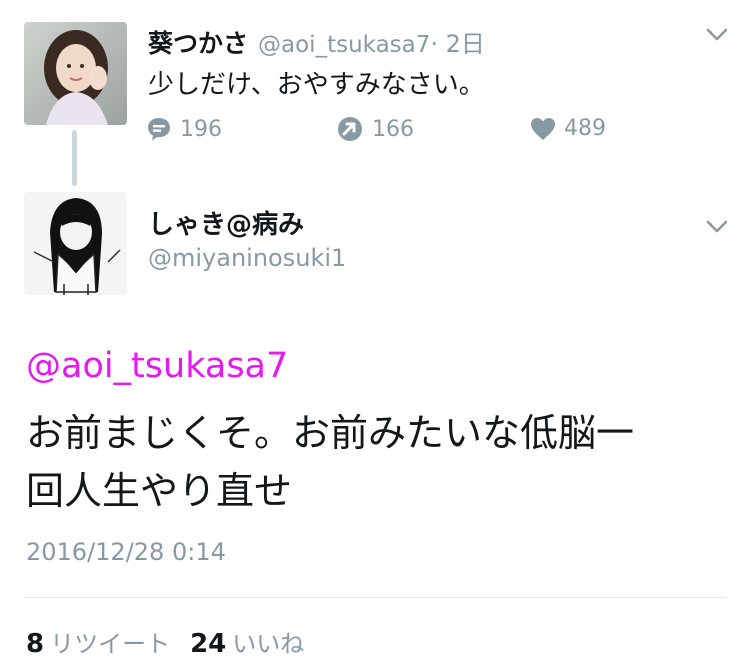  I want to click on timestamp: · 2日, so click(457, 44).